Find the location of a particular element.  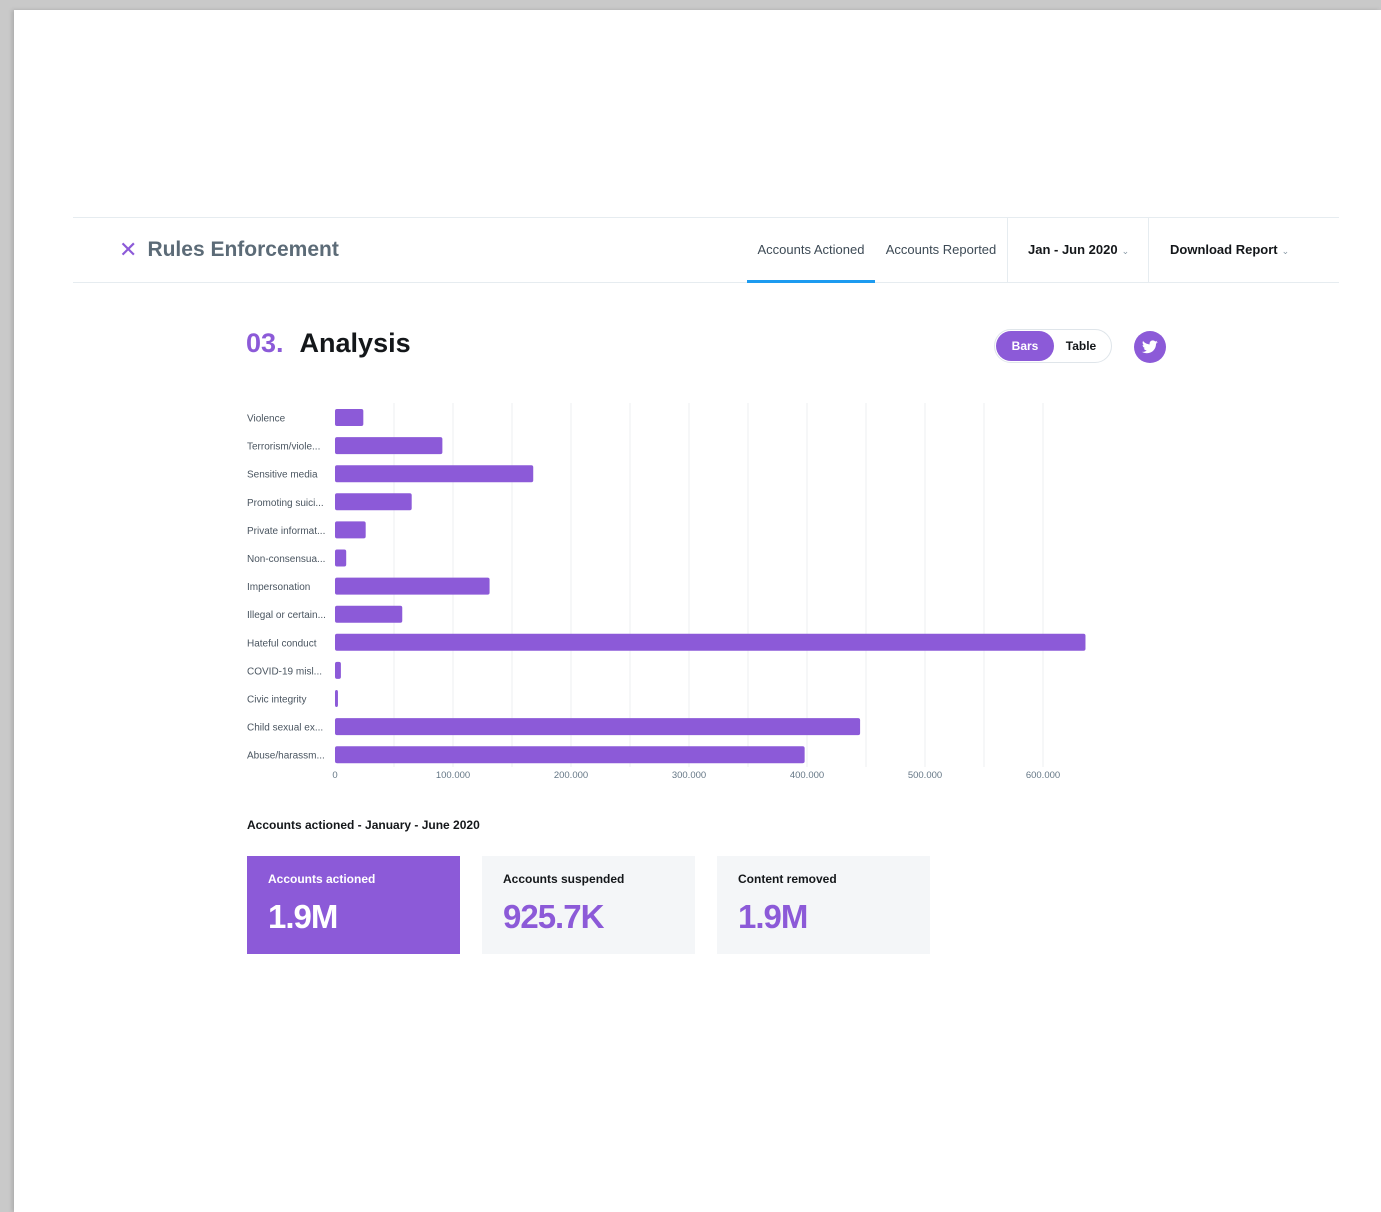

period-label: Jan - Jun 2020 is located at coordinates (1073, 249).